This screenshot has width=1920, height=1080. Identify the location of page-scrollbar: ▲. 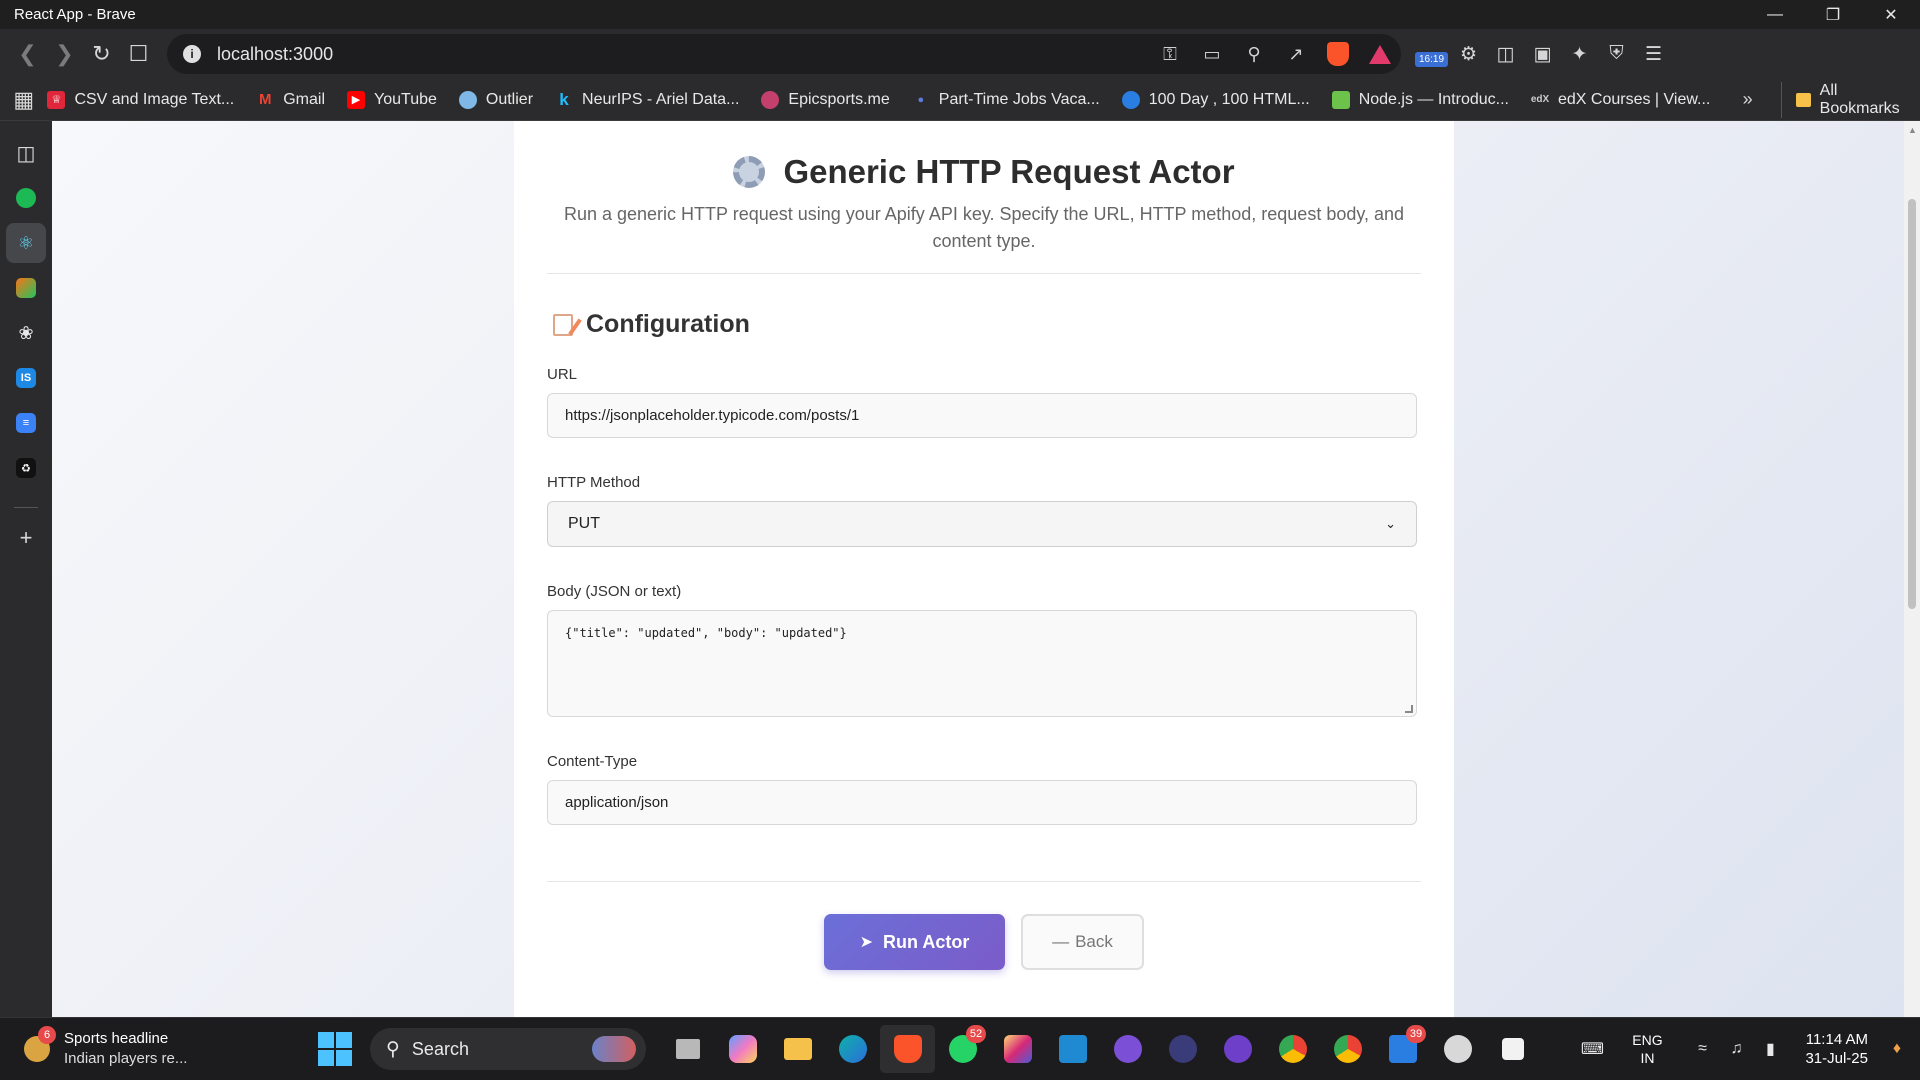
(1912, 569).